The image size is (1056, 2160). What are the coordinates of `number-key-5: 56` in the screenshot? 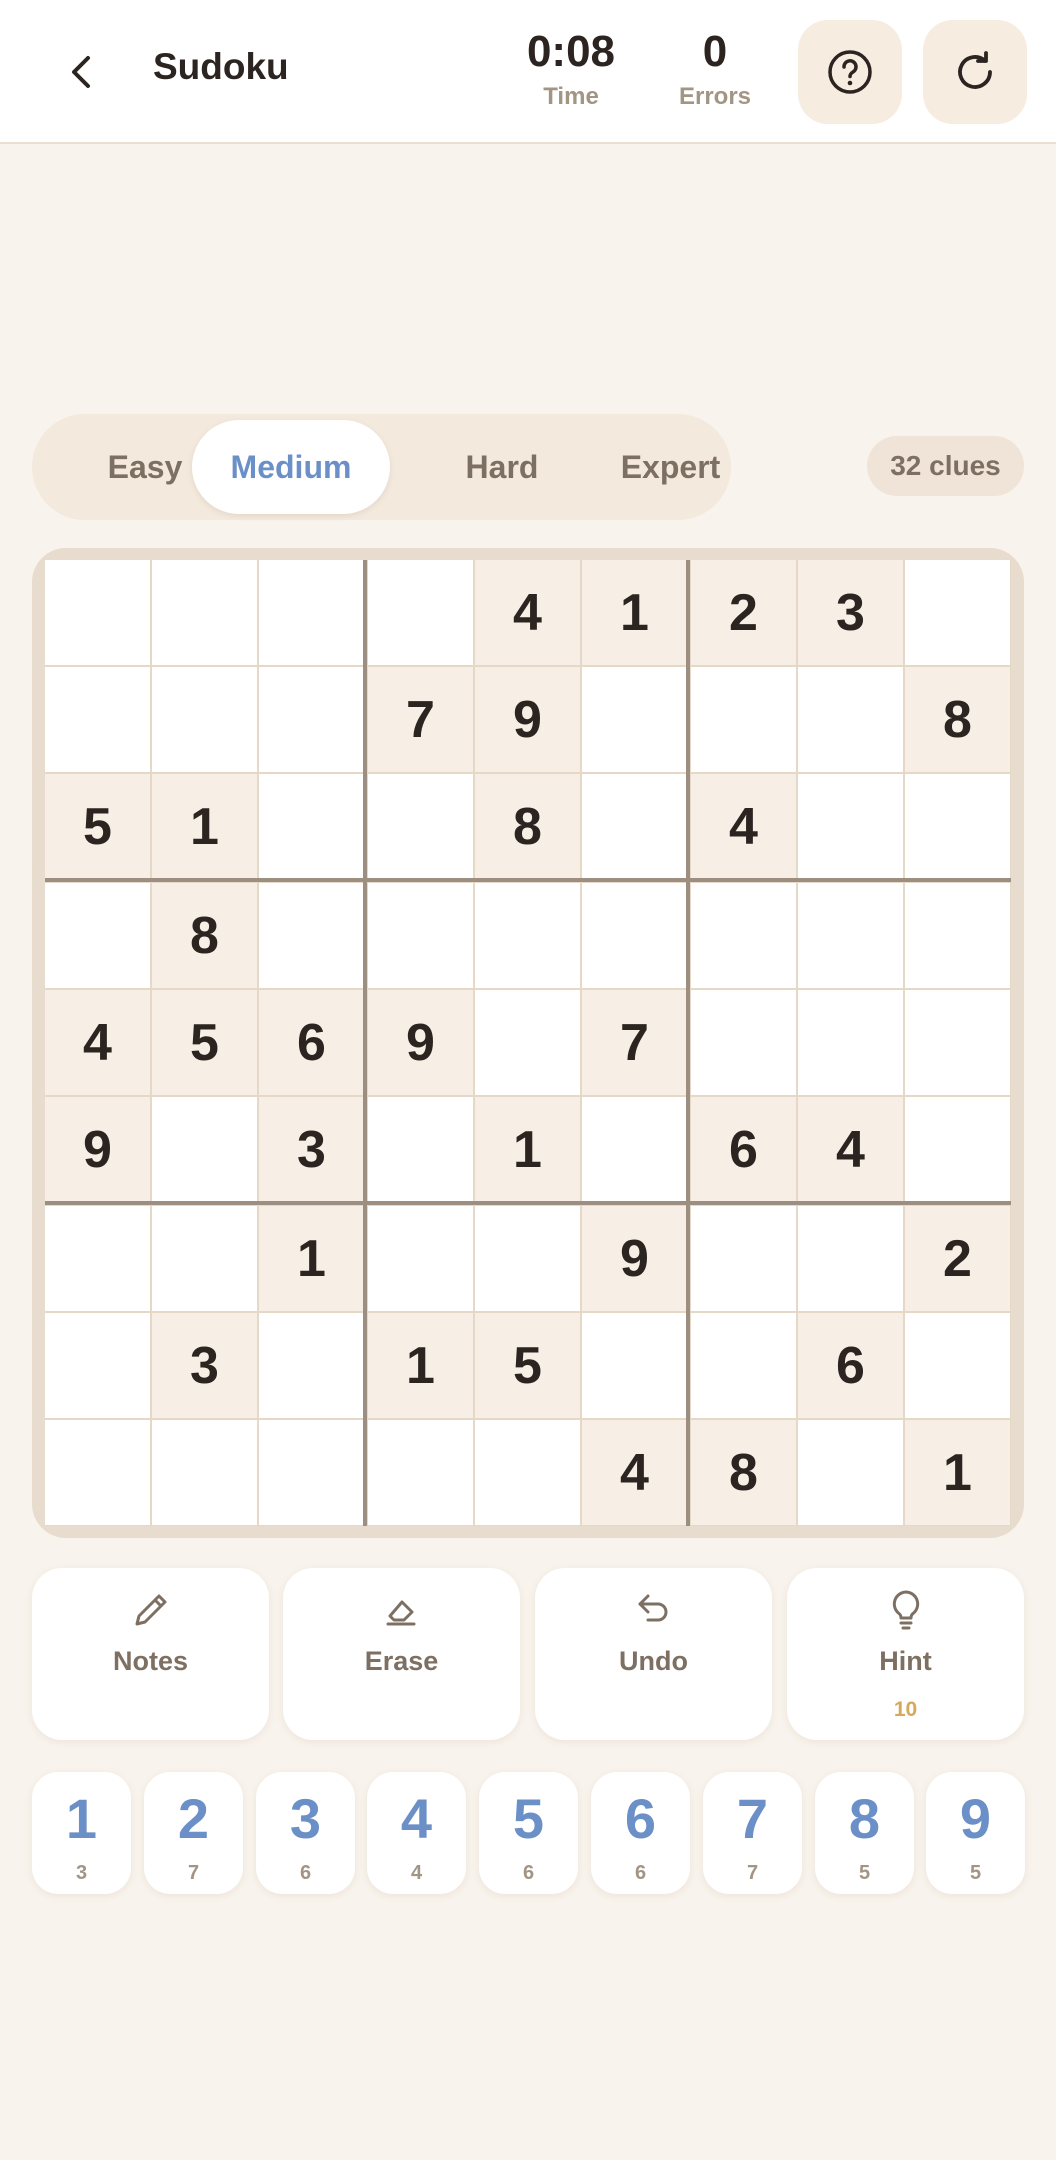 It's located at (528, 1833).